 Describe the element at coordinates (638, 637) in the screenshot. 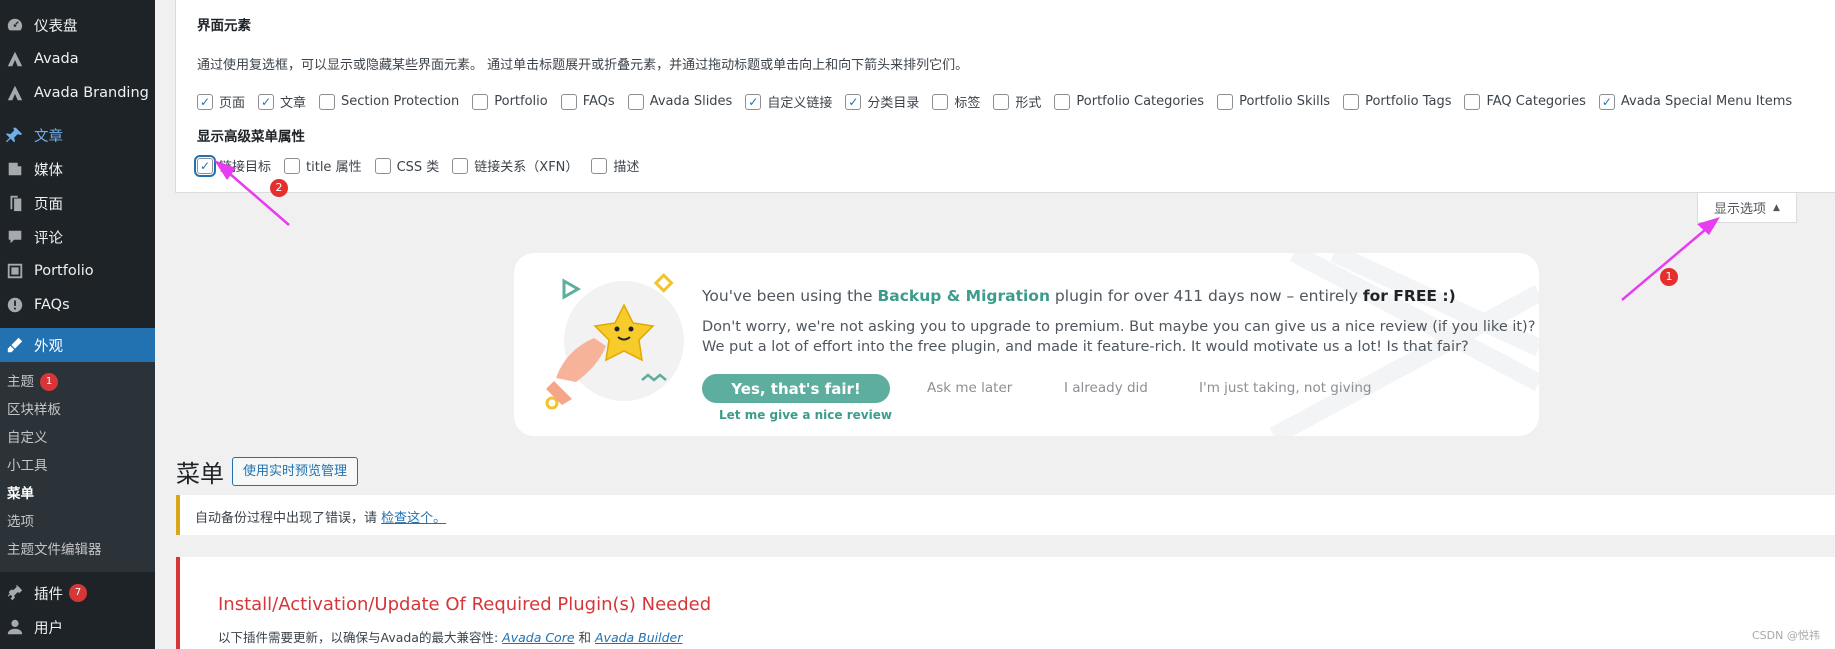

I see `avada-builder-link: Avada Builder` at that location.